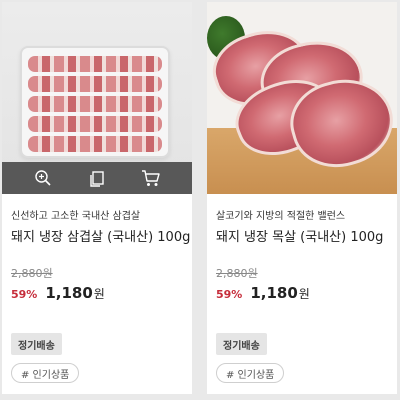  I want to click on copy-icon, so click(97, 179).